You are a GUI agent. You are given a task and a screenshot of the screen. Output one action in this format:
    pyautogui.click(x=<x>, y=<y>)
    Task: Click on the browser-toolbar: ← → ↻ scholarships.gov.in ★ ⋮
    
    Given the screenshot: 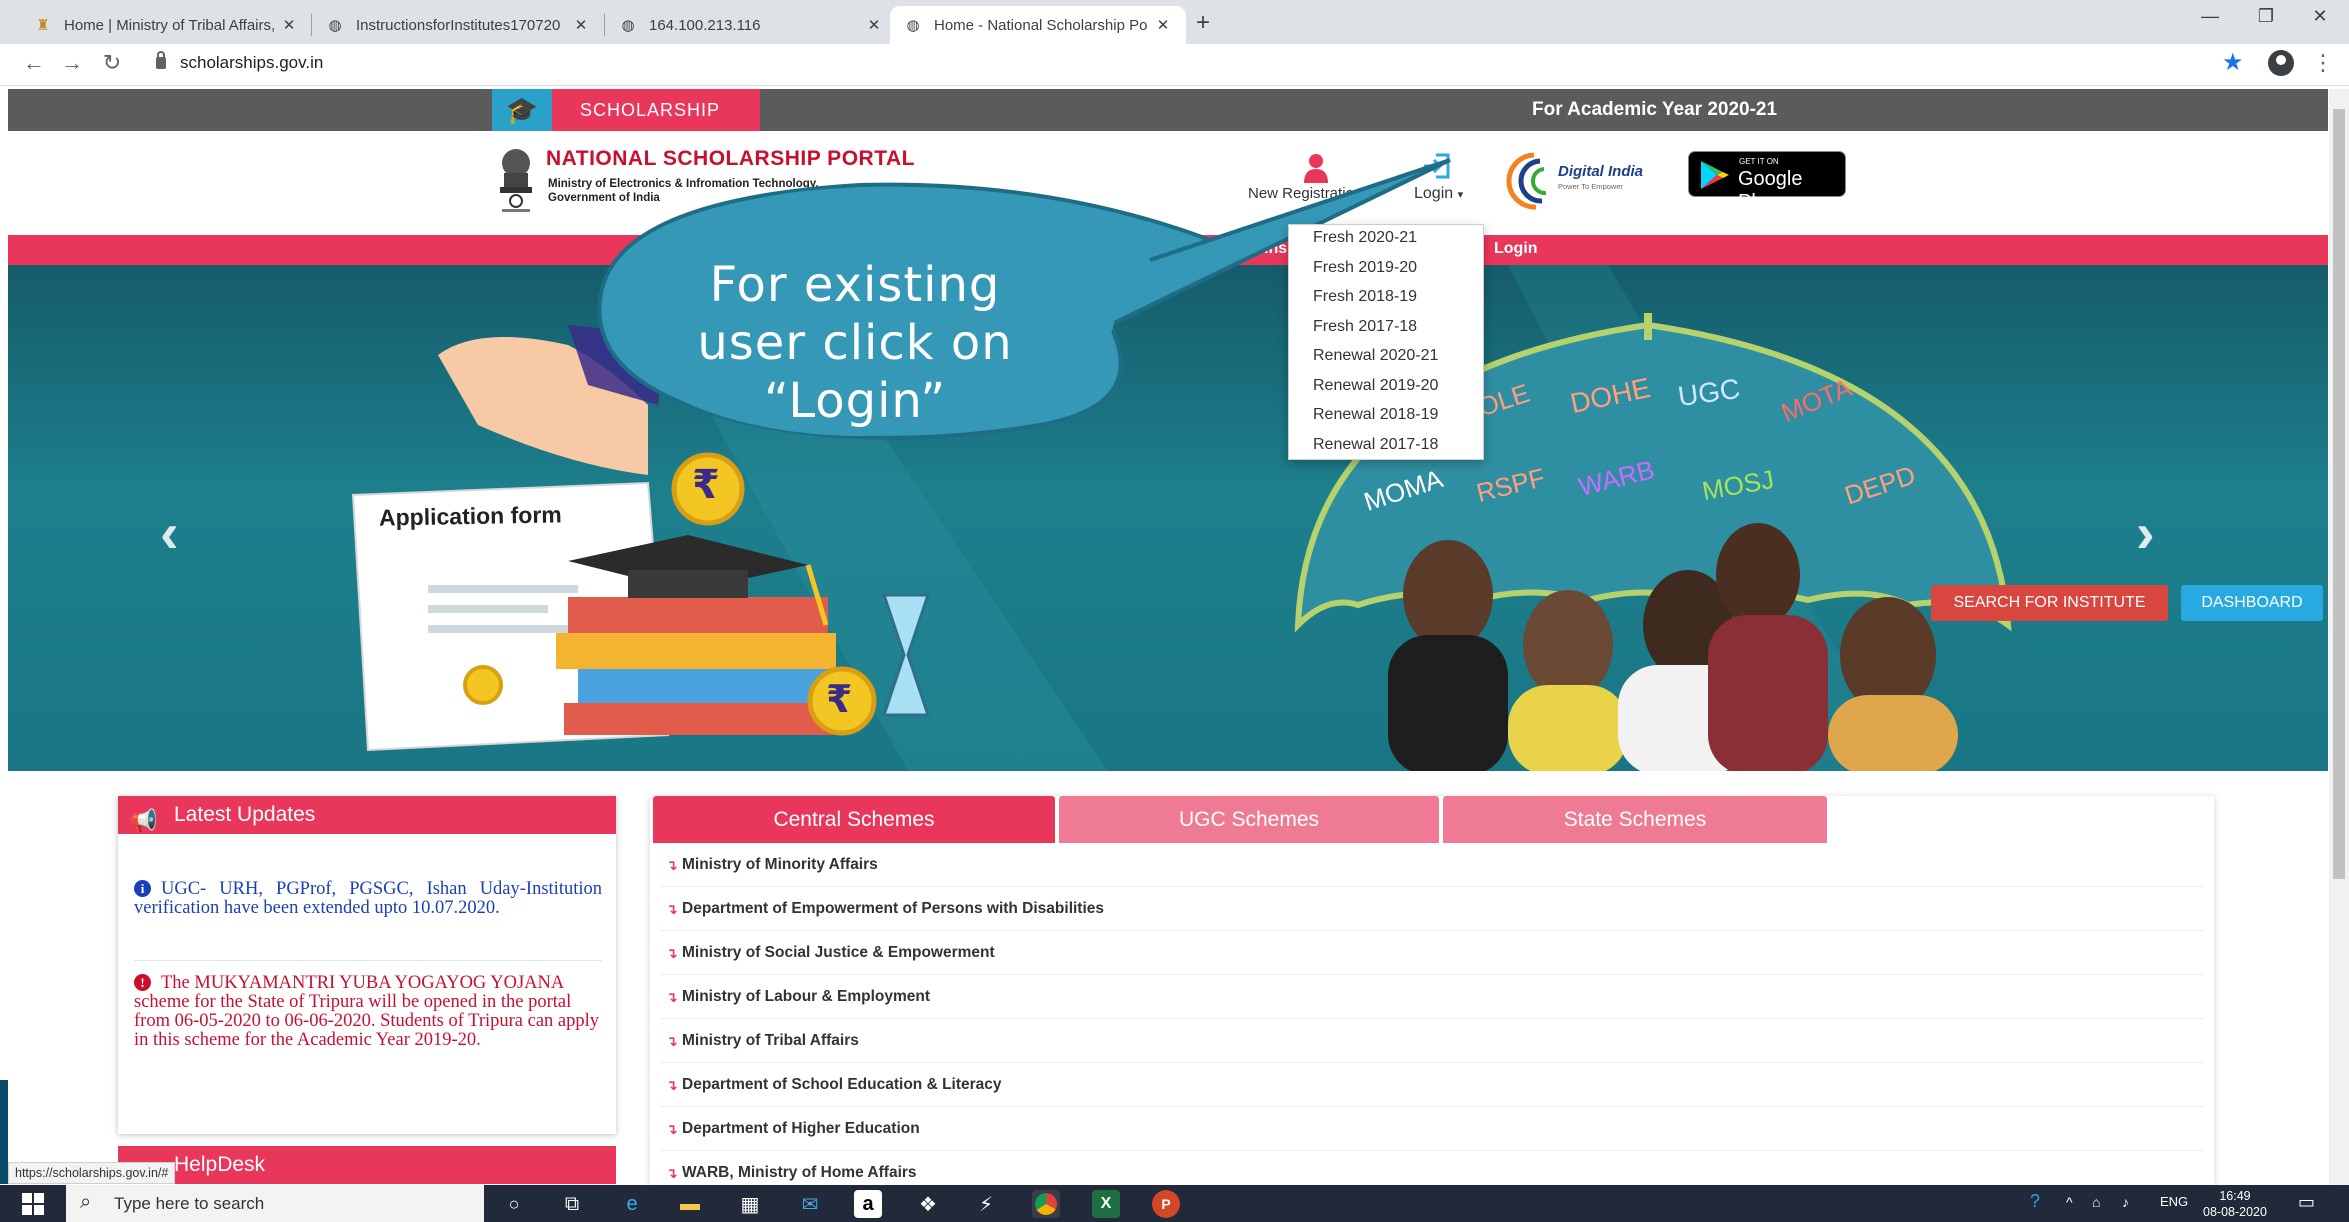 What is the action you would take?
    pyautogui.click(x=1174, y=65)
    